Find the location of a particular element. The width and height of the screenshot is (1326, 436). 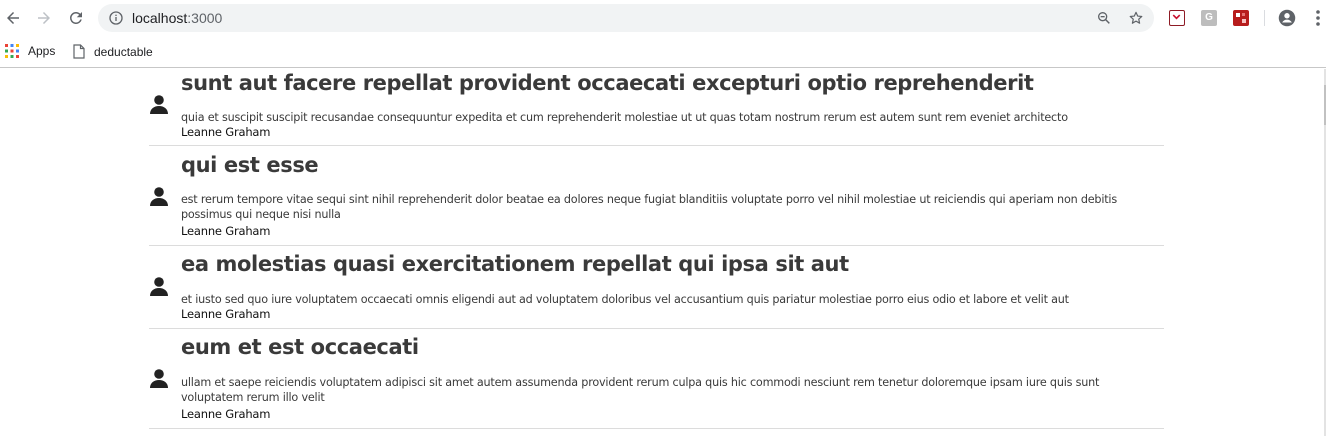

bookmark-apps: Apps is located at coordinates (30, 51).